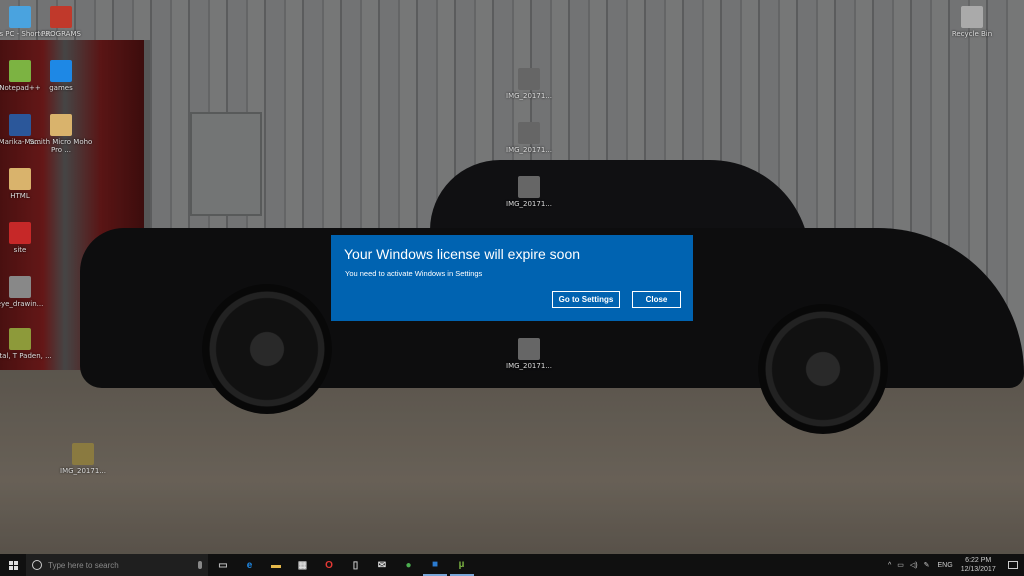  I want to click on action-center-icon, so click(1012, 565).